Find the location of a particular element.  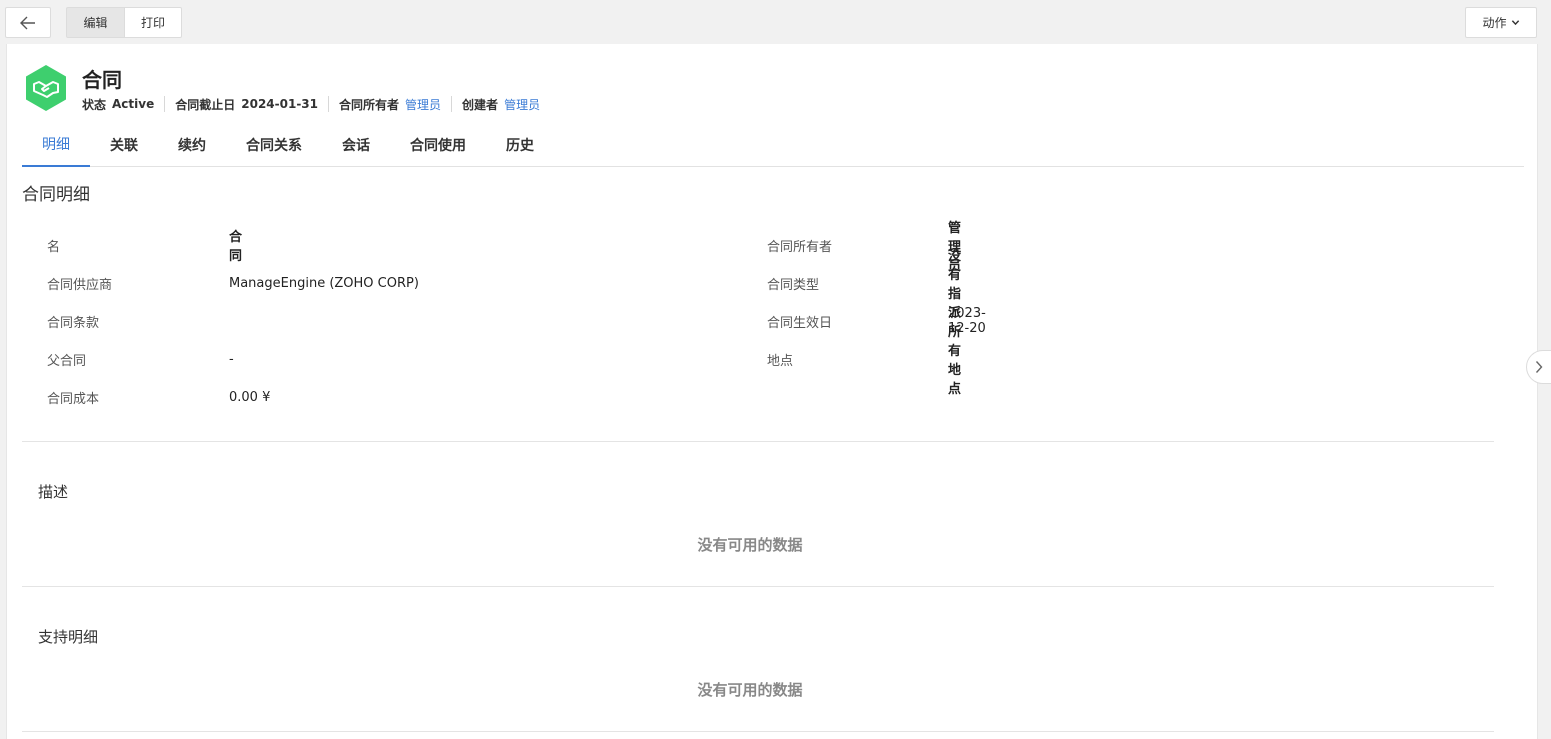

description-title: 描述 is located at coordinates (53, 492).